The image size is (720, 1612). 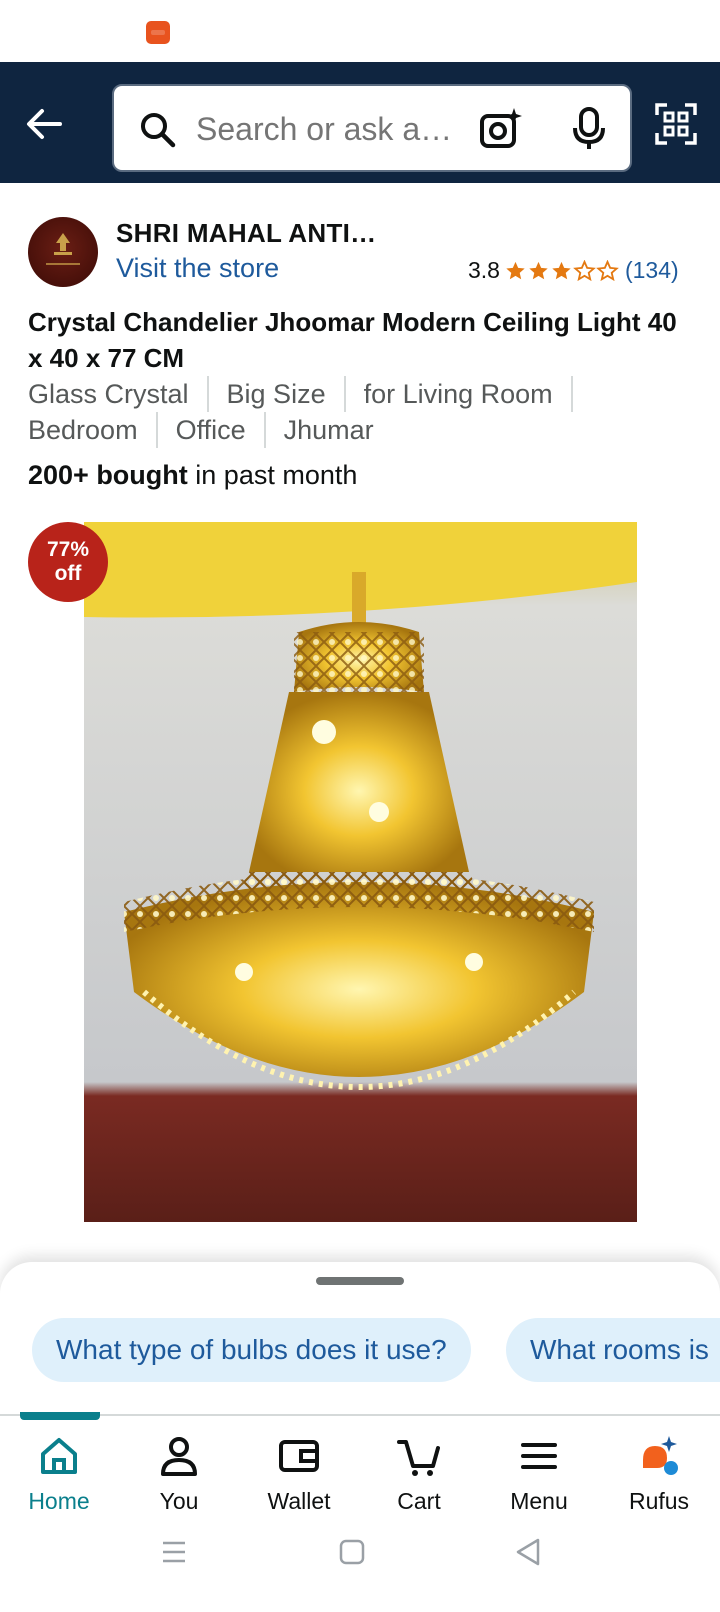 I want to click on system-navigation-bar, so click(x=360, y=1568).